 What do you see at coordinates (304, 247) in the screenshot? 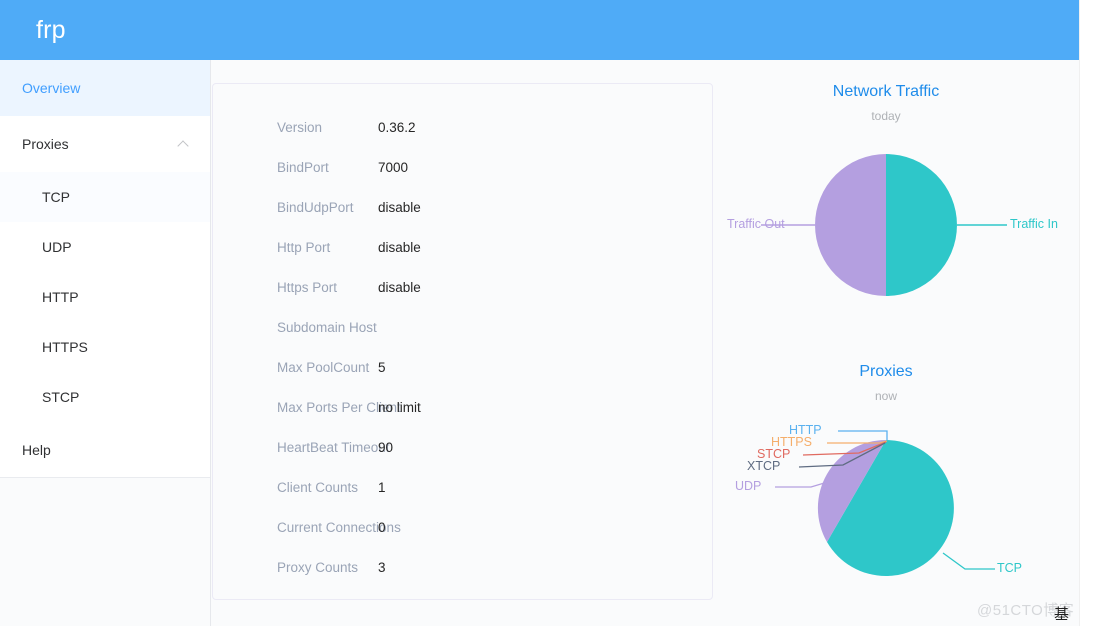
I see `server-info-label: Http Port` at bounding box center [304, 247].